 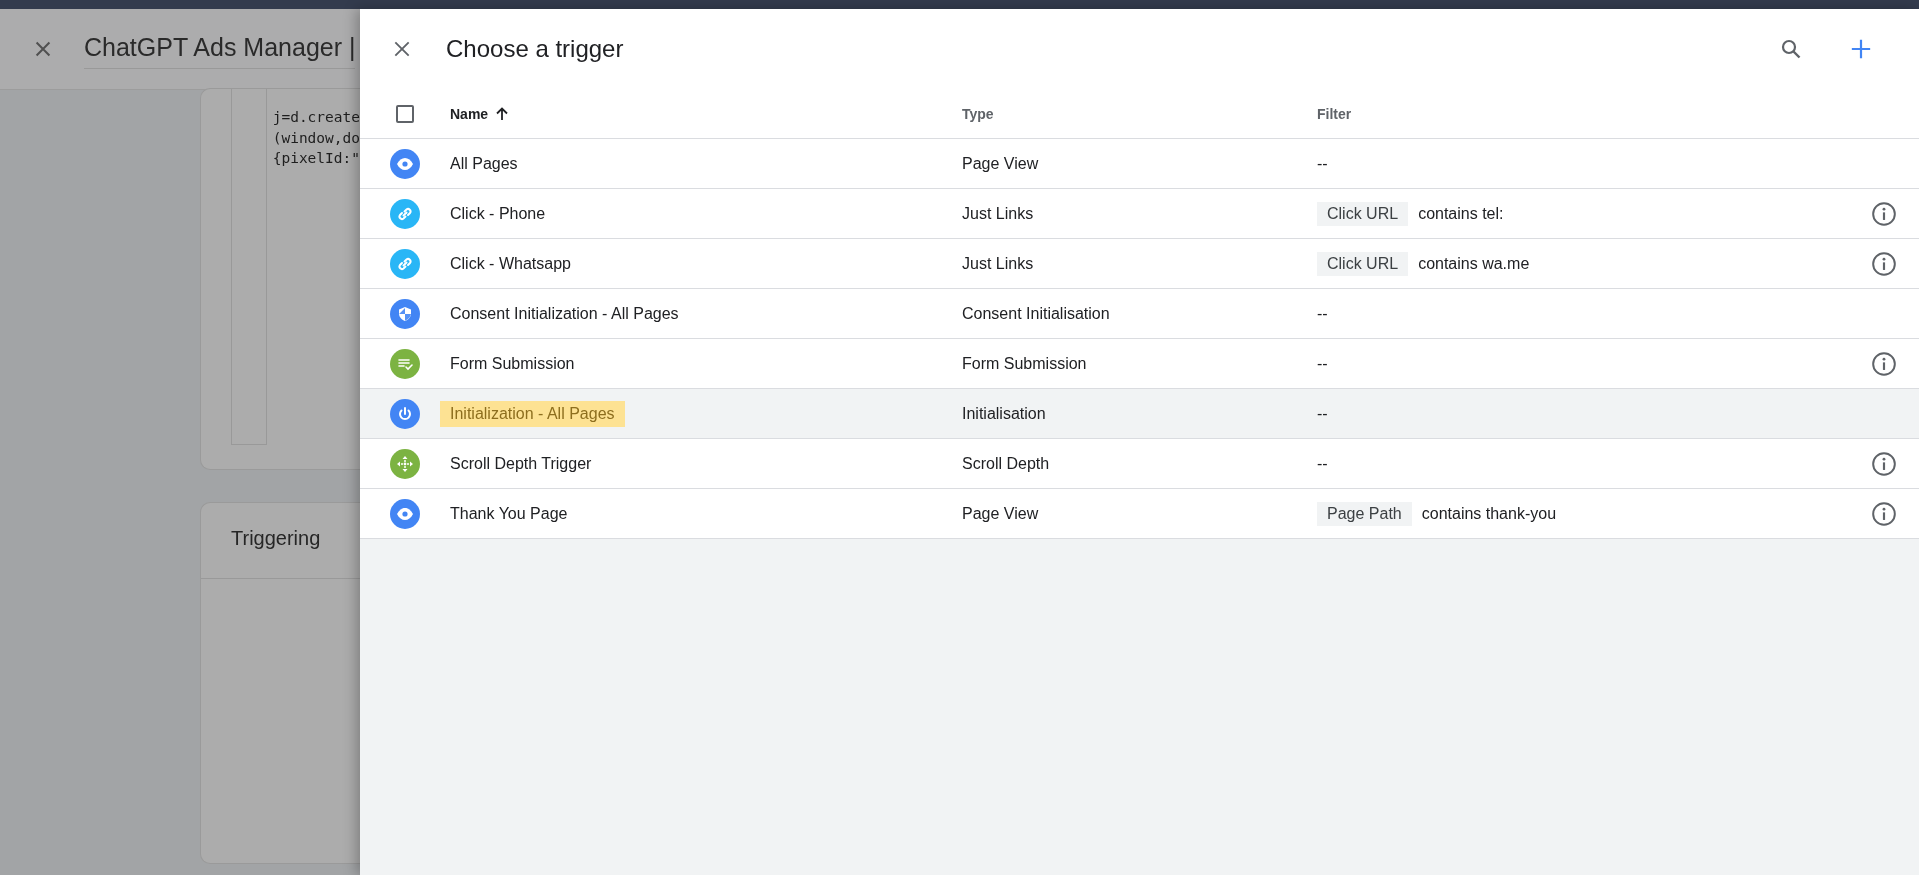 I want to click on trigger-row: Scroll Depth Trigger Scroll Depth --, so click(x=1139, y=464).